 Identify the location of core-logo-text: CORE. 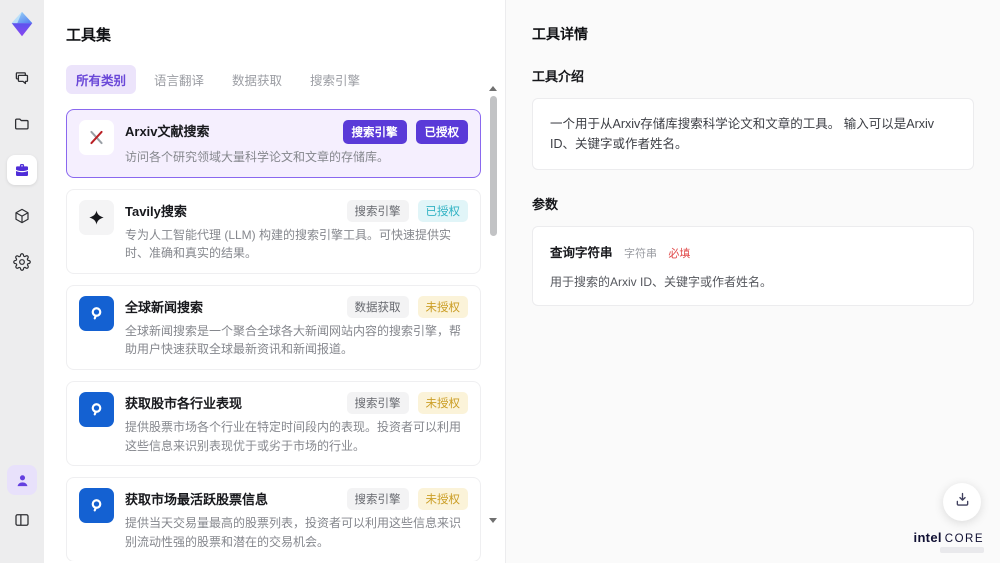
(964, 539).